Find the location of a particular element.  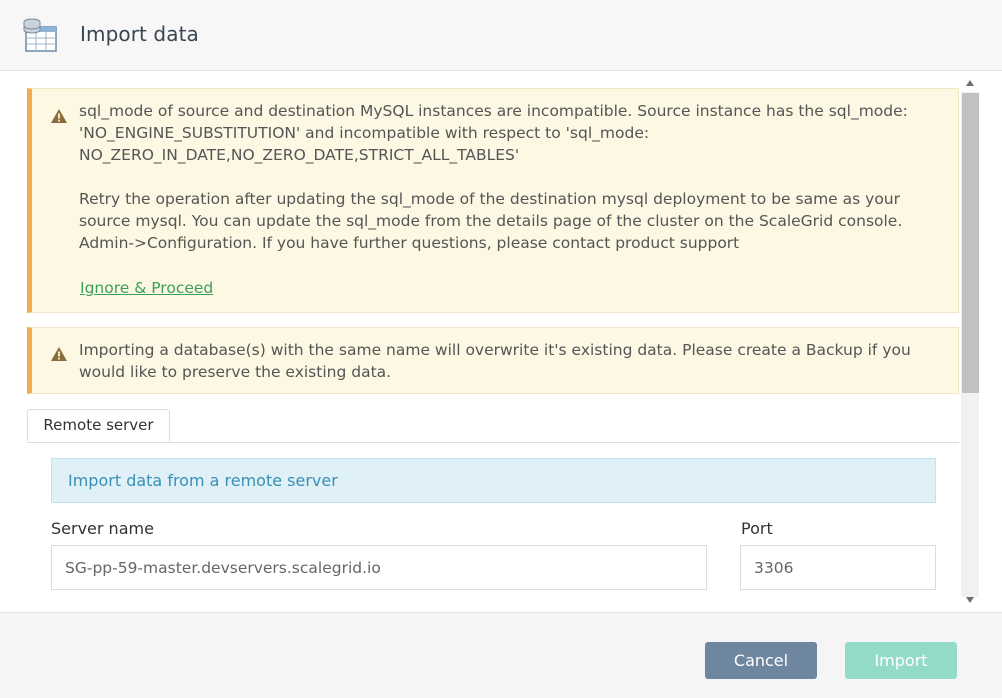

info-banner: Import data from a remote server is located at coordinates (493, 480).